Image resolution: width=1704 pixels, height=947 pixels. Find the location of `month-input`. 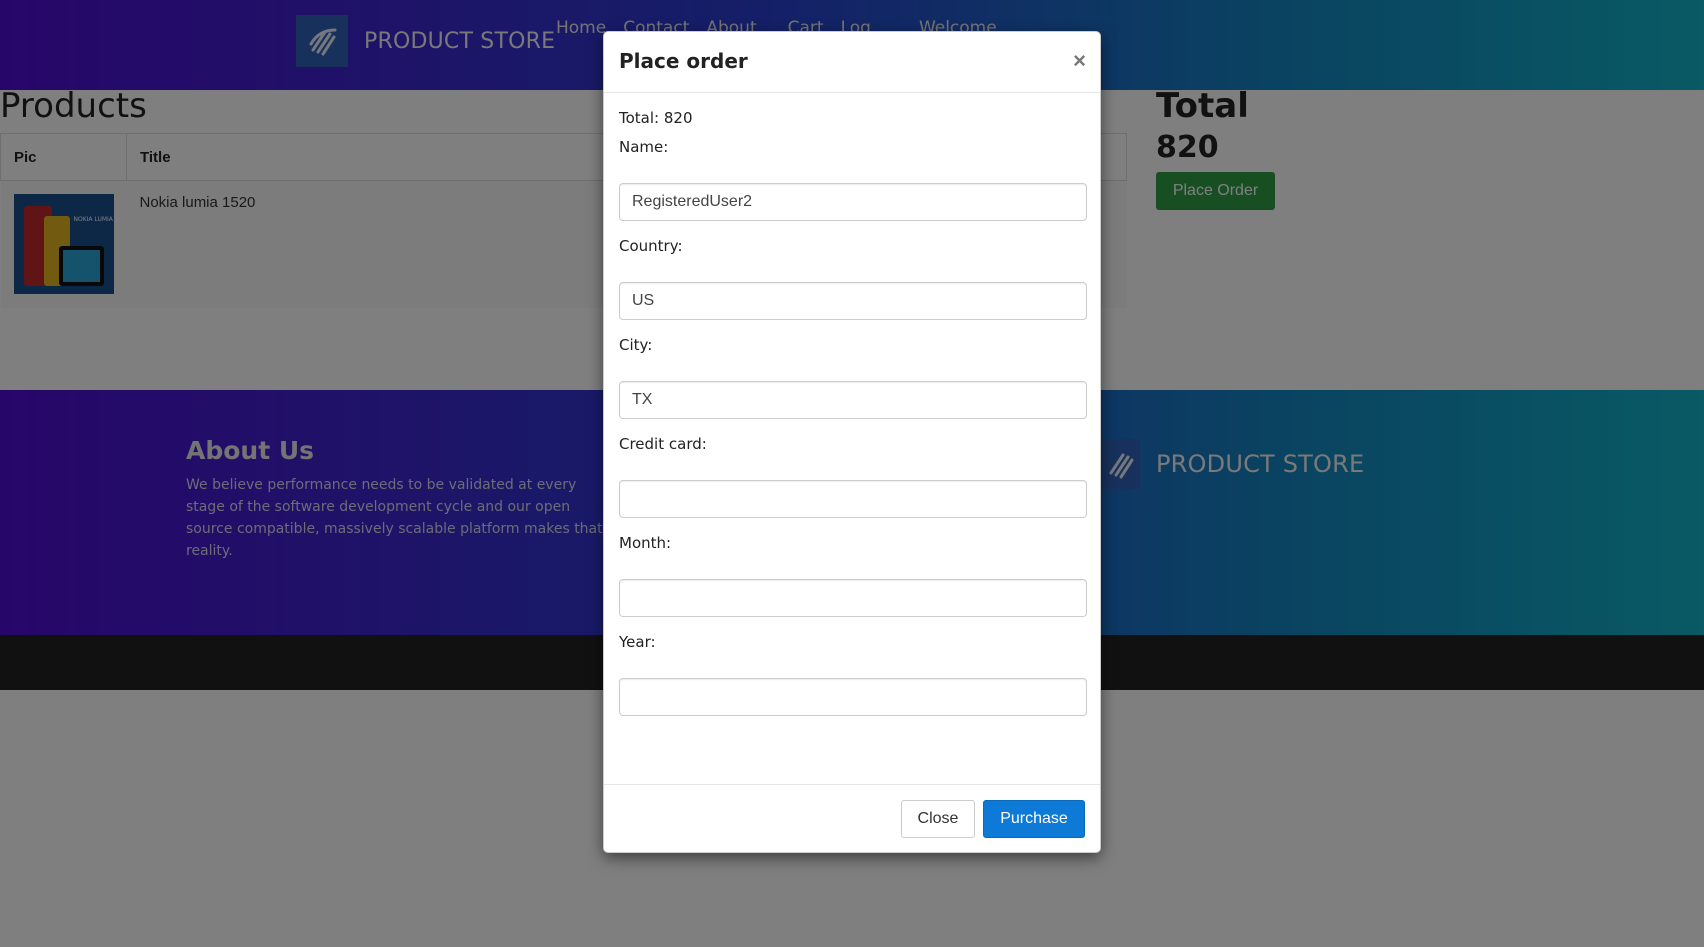

month-input is located at coordinates (853, 598).